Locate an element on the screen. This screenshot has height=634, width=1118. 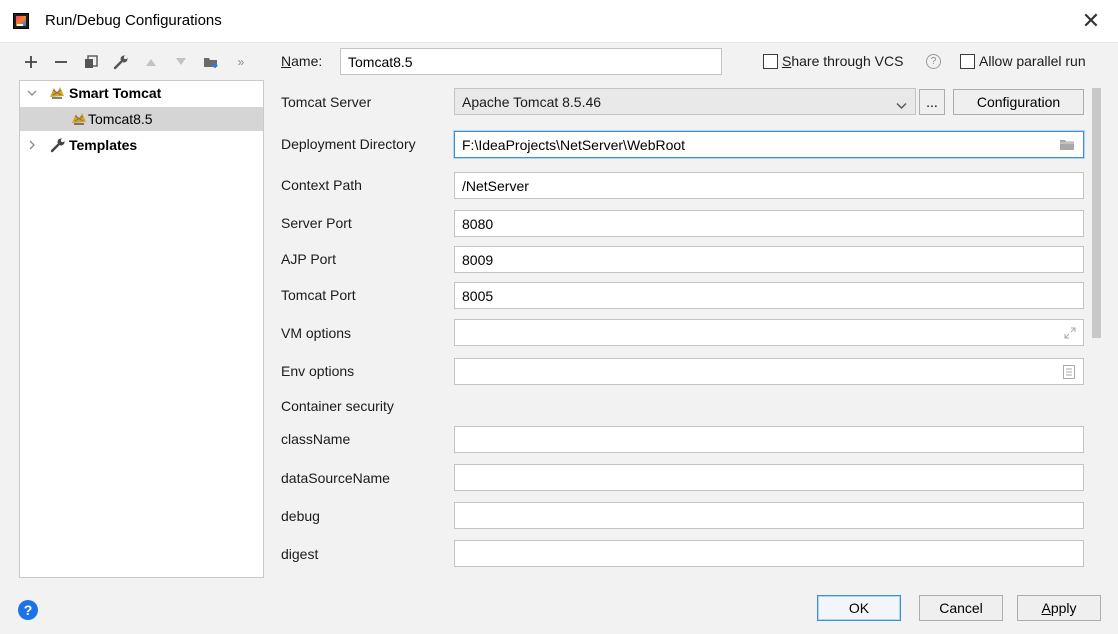
close-icon: ✕ is located at coordinates (1091, 21).